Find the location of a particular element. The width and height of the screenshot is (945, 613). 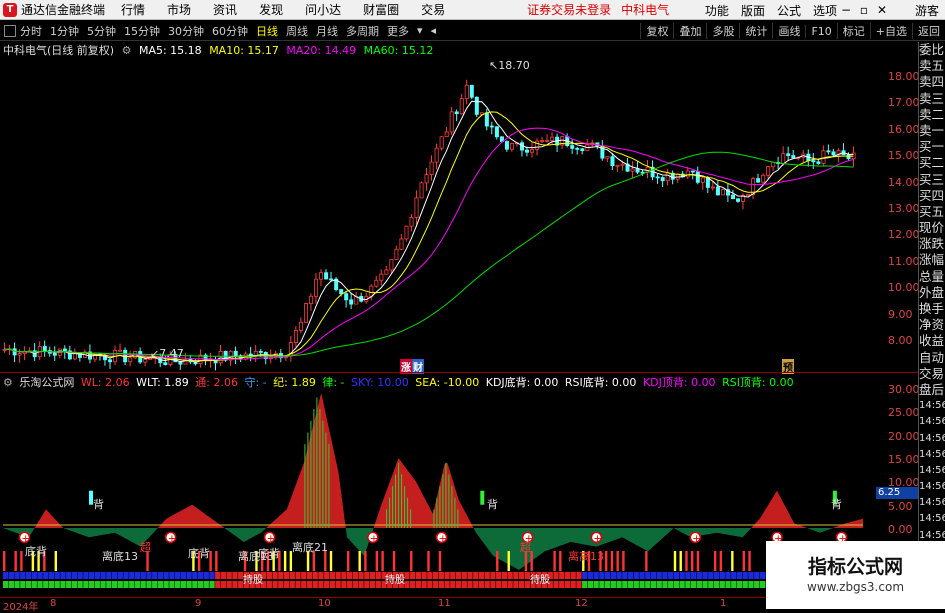

period-5min: 5分钟 is located at coordinates (101, 31).